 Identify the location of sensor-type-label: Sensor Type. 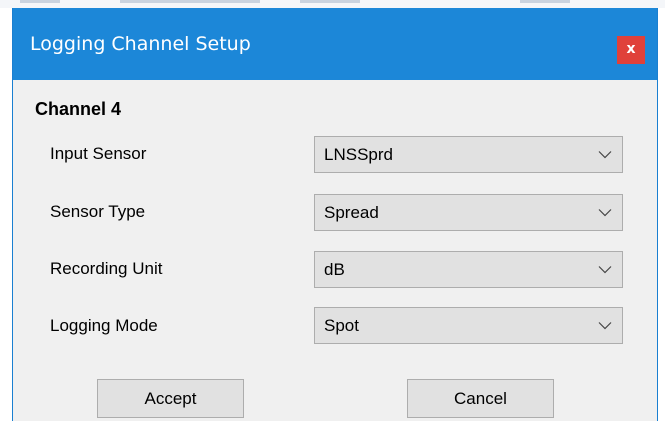
(98, 211).